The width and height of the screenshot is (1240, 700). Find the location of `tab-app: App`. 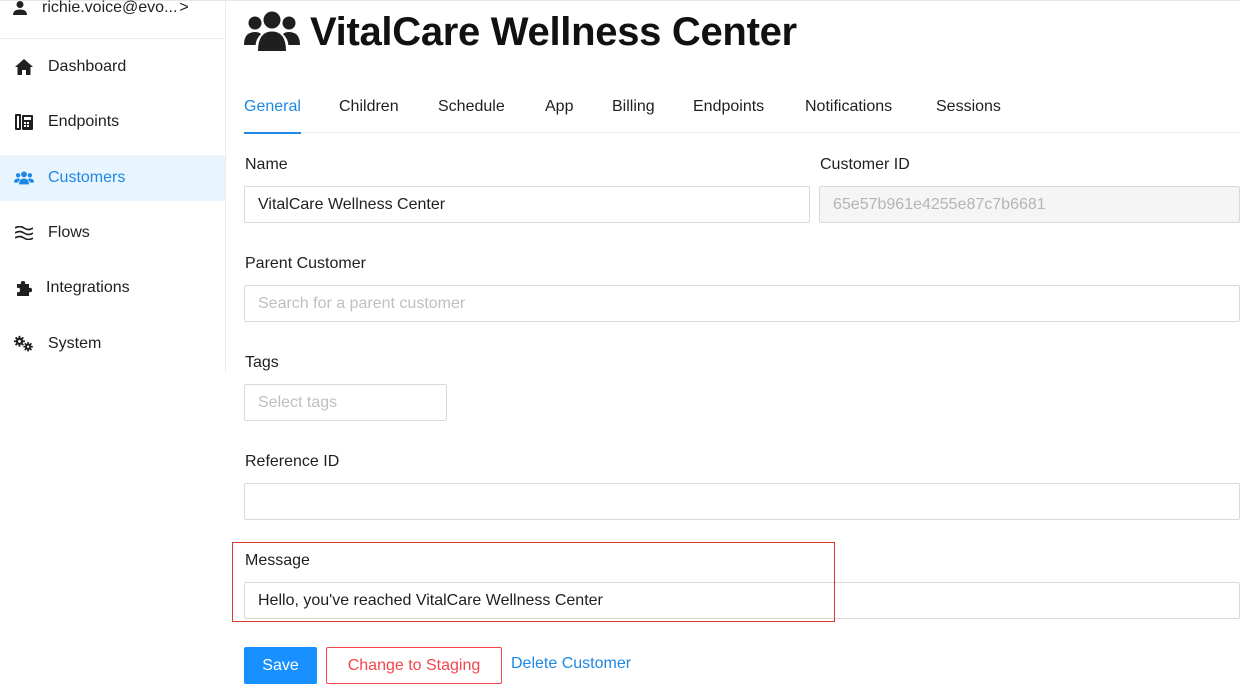

tab-app: App is located at coordinates (559, 109).